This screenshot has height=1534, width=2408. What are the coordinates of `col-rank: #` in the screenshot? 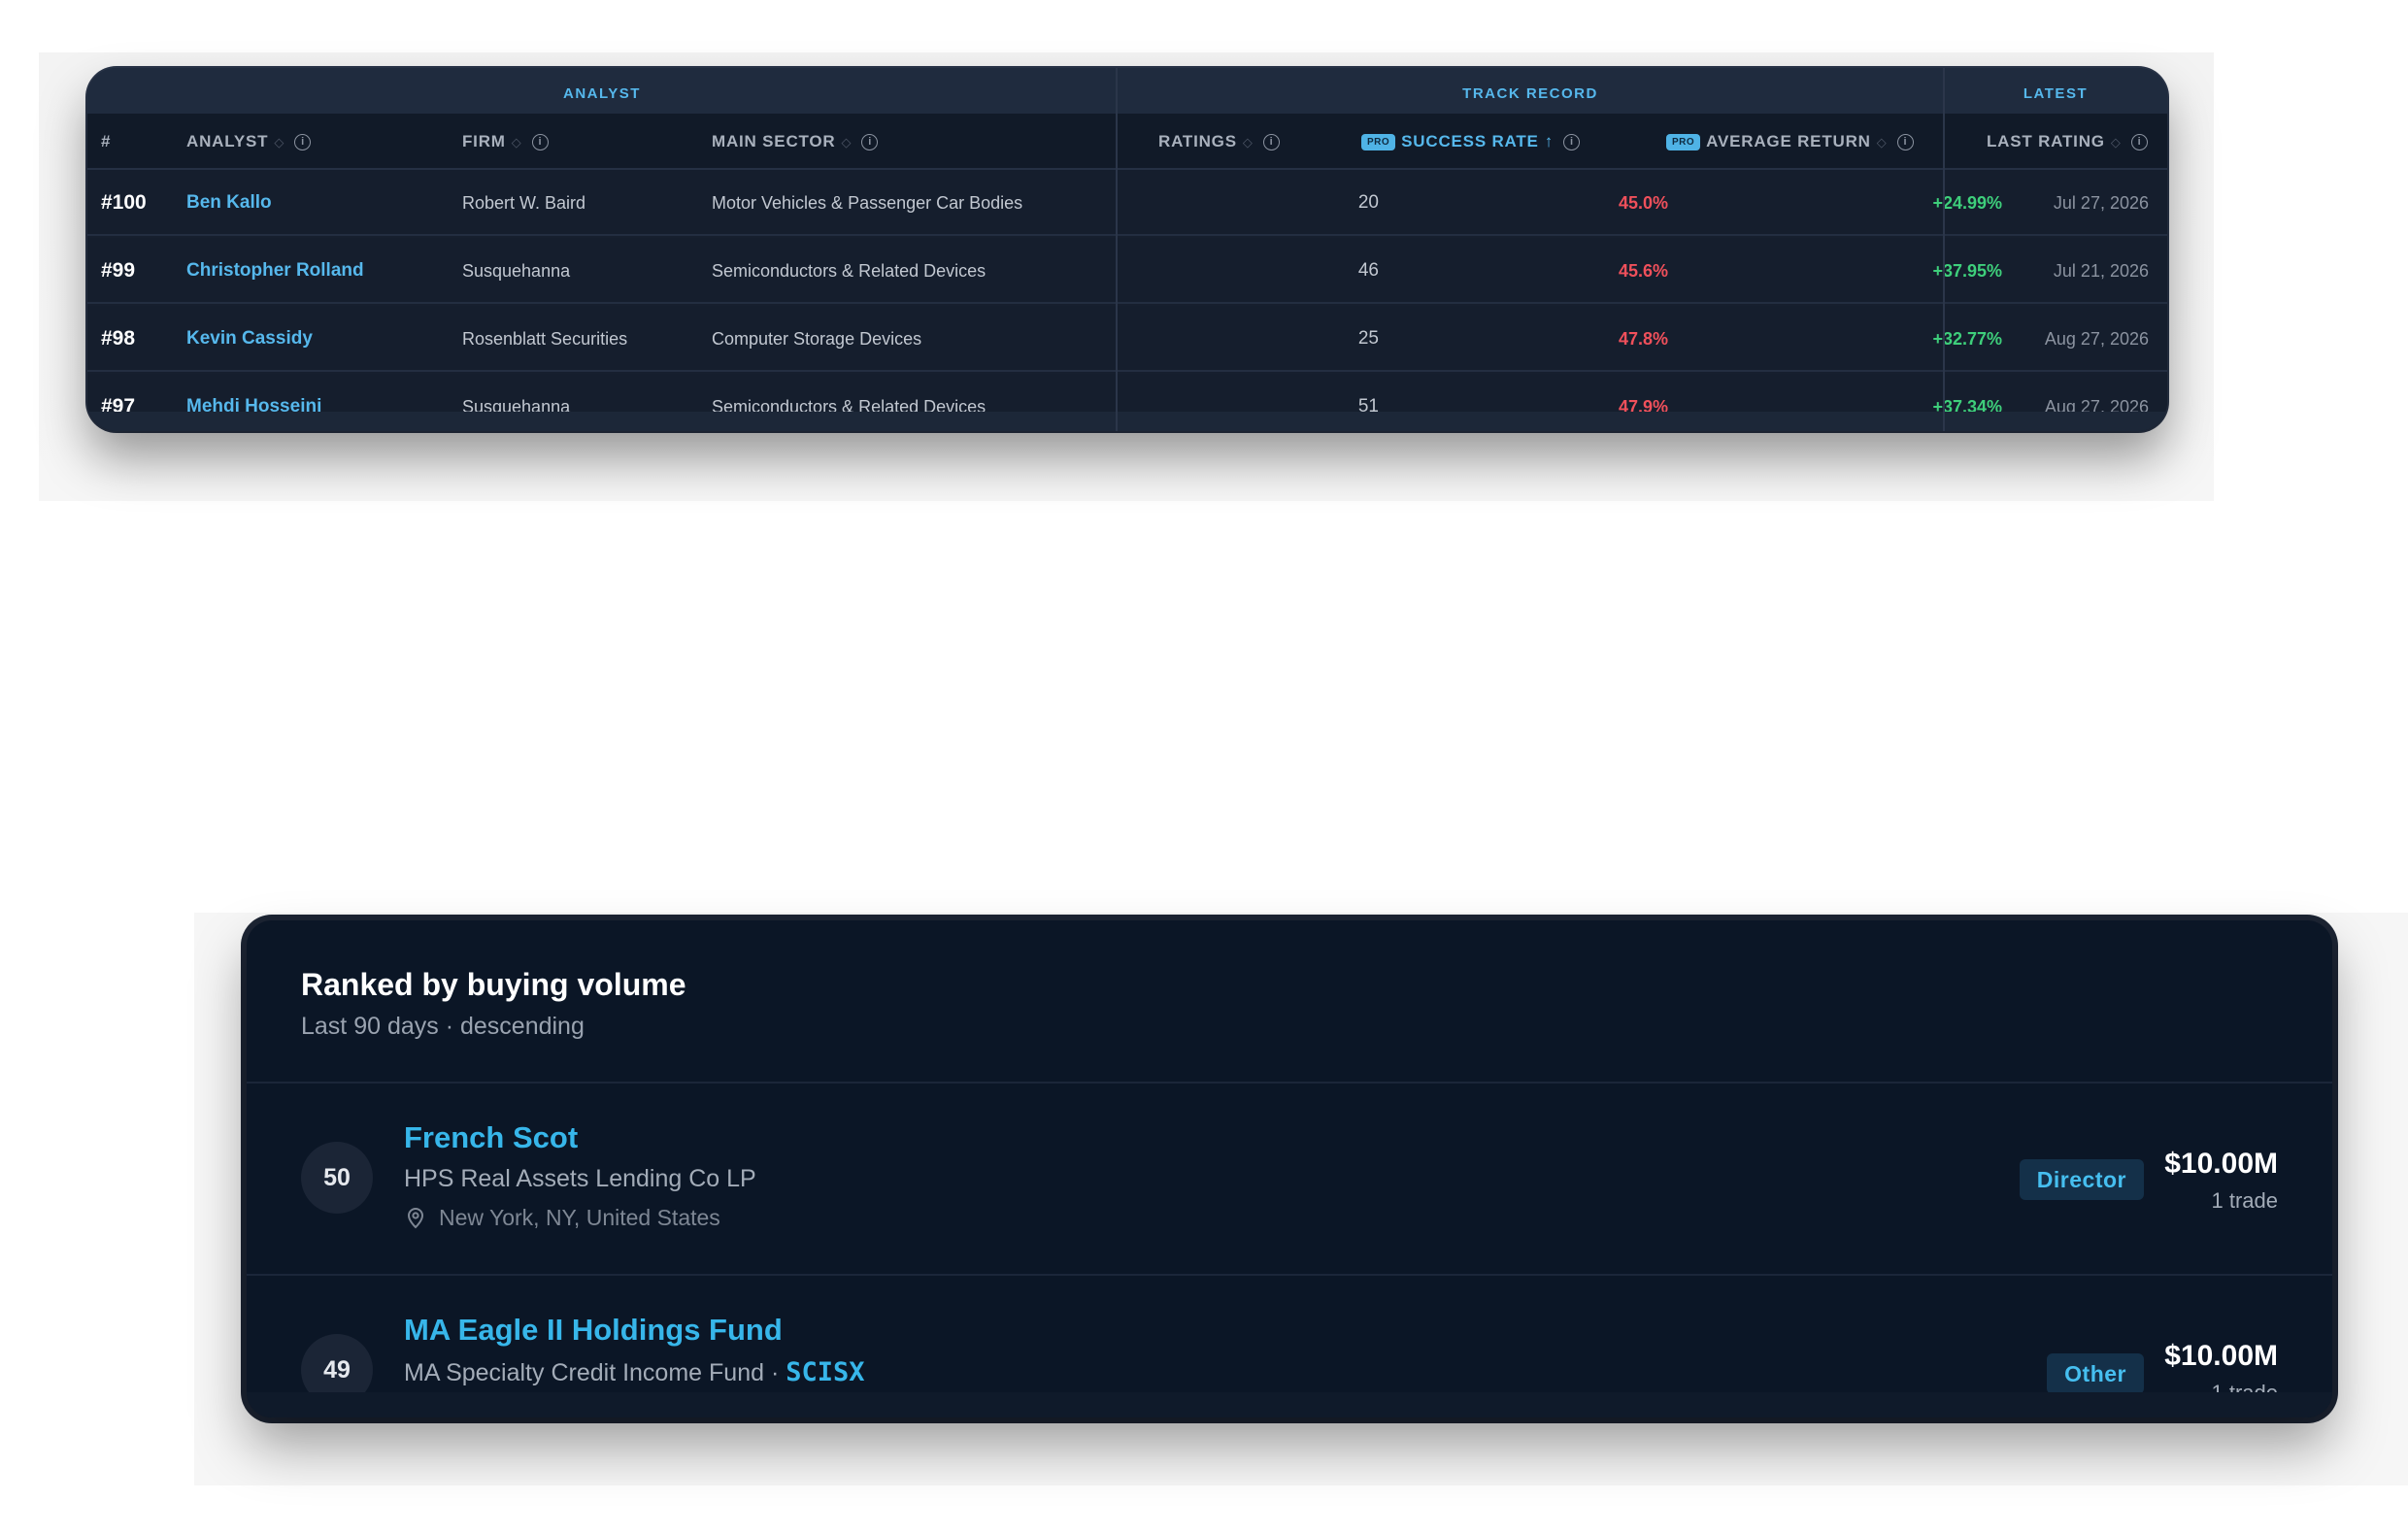 It's located at (107, 141).